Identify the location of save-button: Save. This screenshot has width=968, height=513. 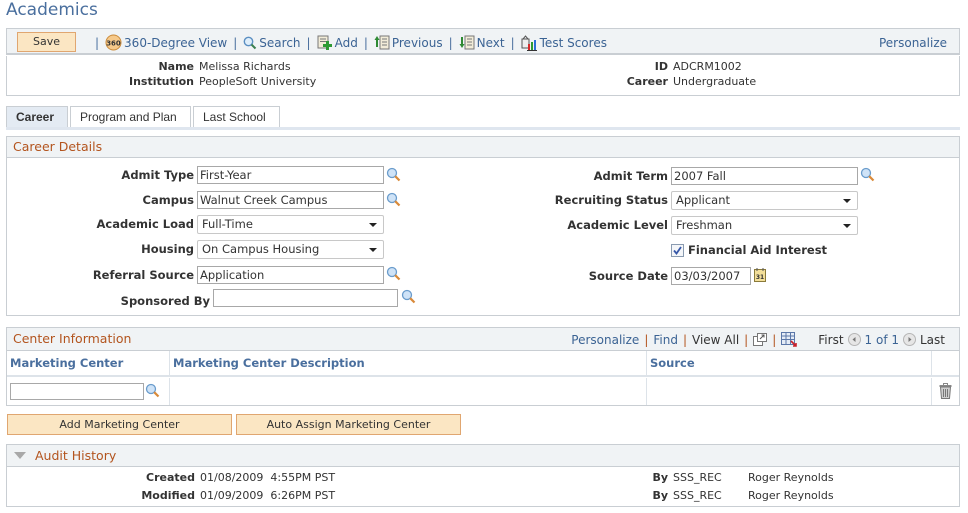
(46, 42).